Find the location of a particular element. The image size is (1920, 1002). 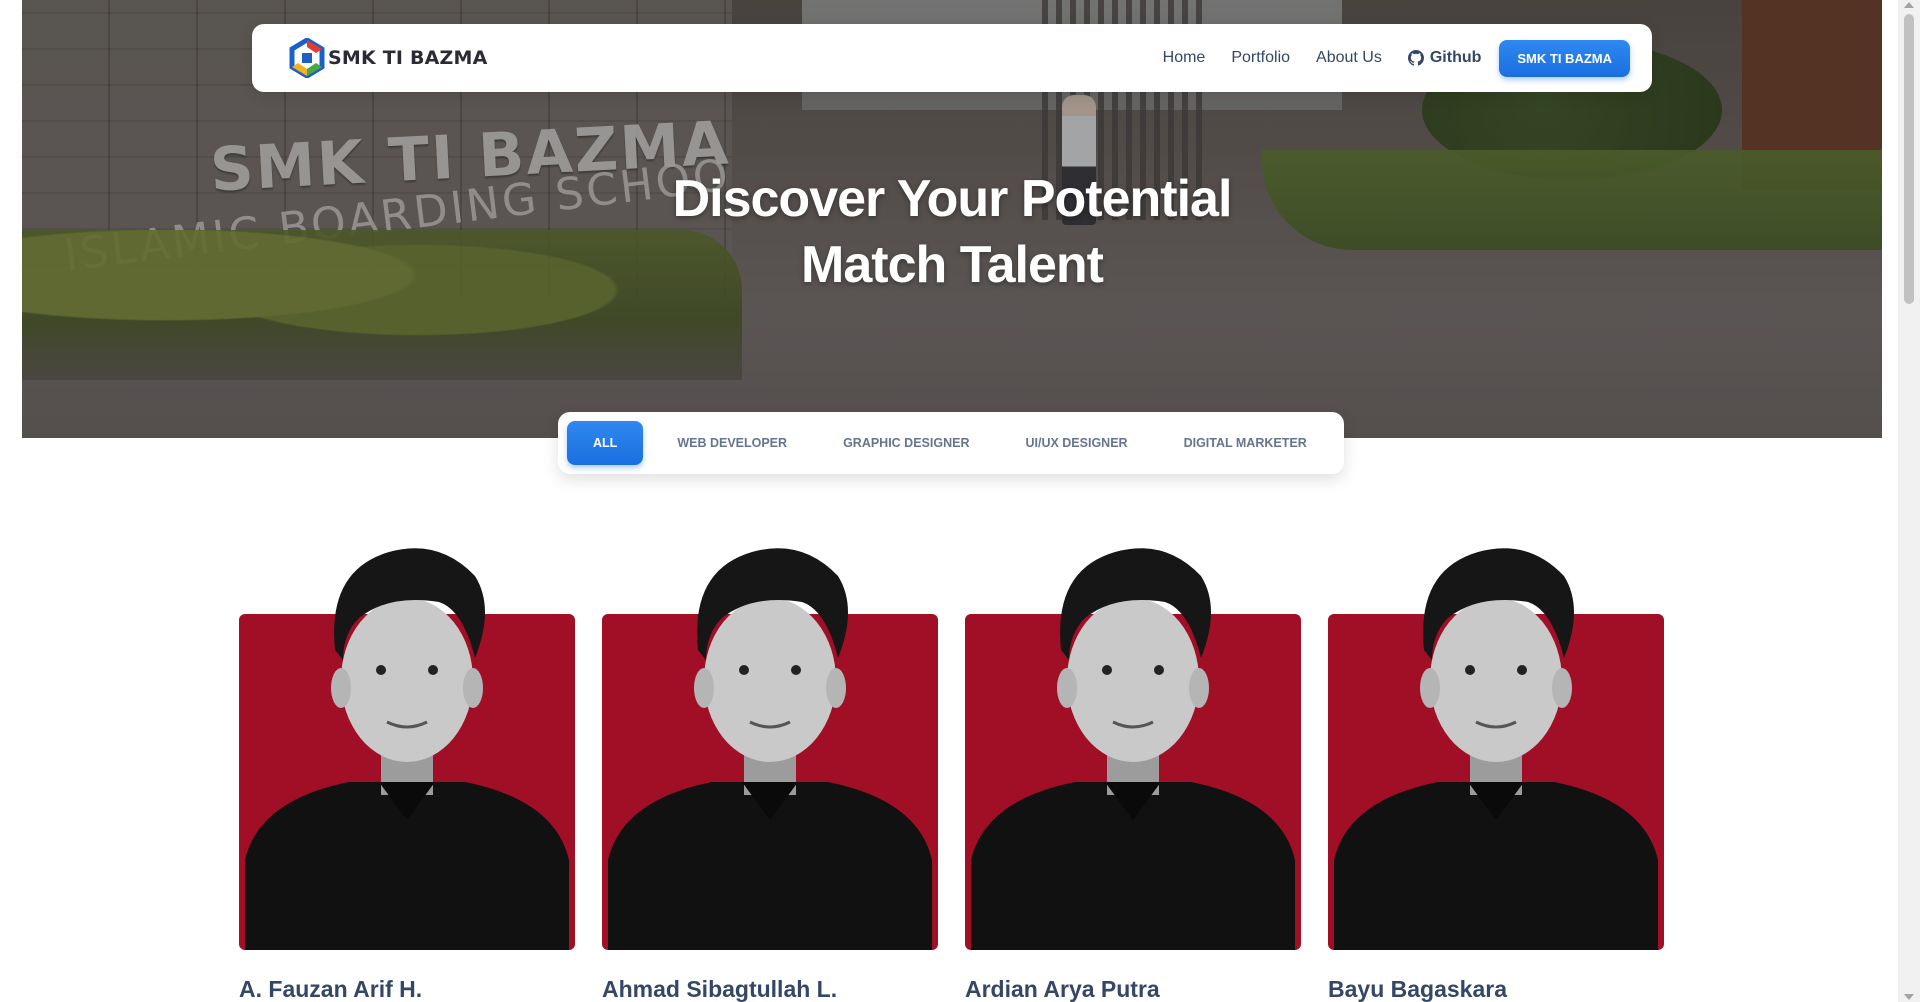

talent-name: Bayu Bagaskara is located at coordinates (1496, 989).